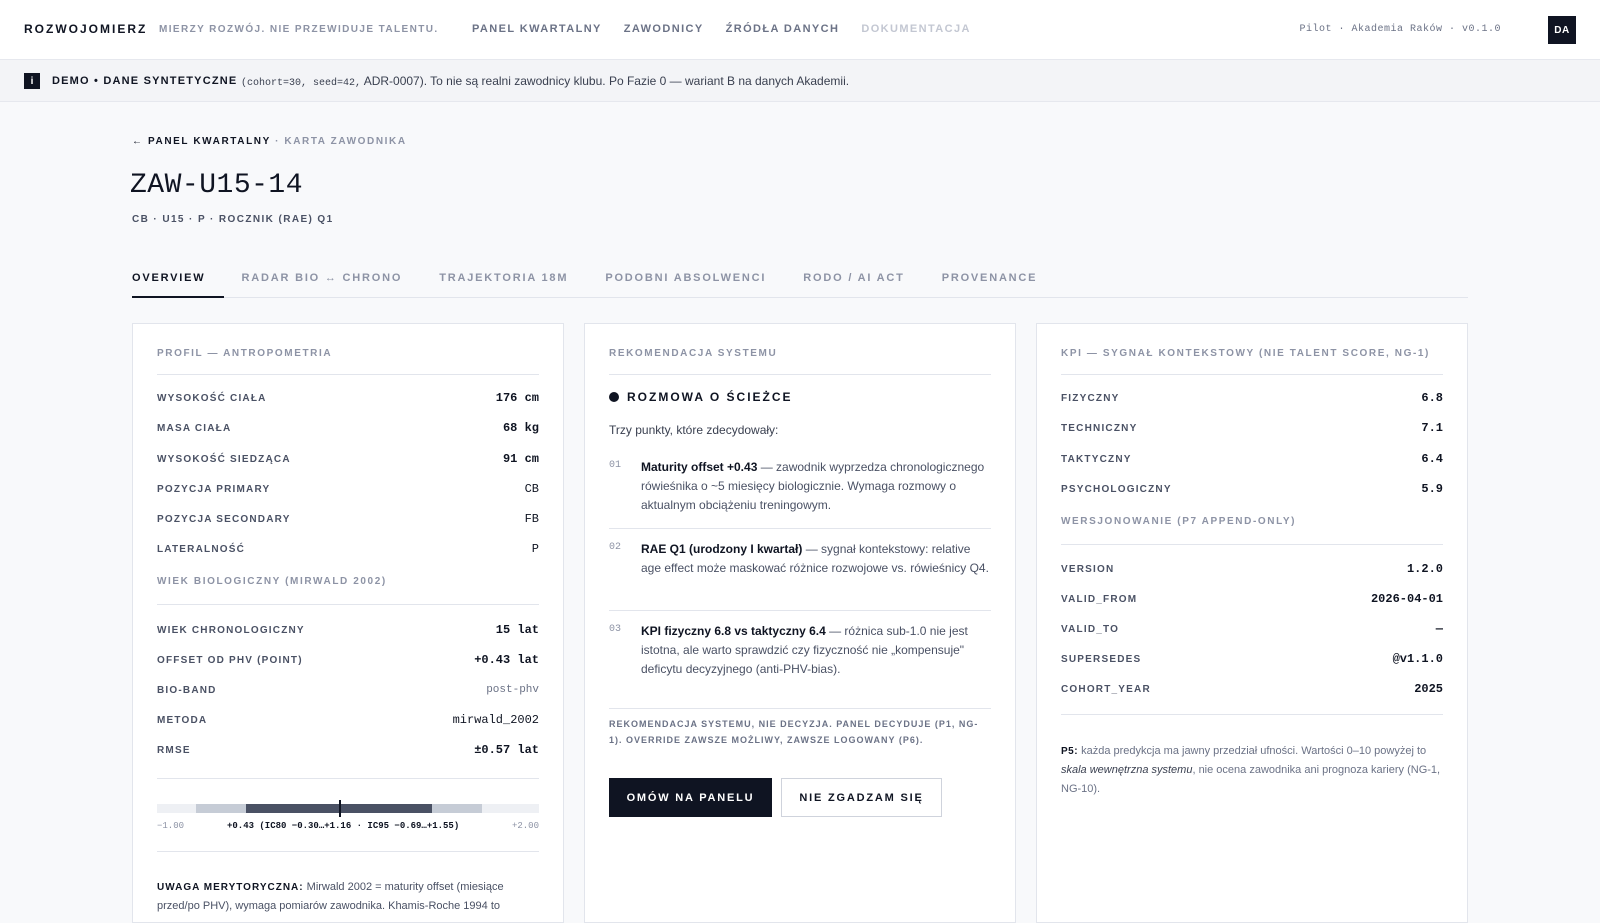 Image resolution: width=1600 pixels, height=923 pixels. What do you see at coordinates (348, 750) in the screenshot?
I see `bio-row: RMSE ±0.57 lat` at bounding box center [348, 750].